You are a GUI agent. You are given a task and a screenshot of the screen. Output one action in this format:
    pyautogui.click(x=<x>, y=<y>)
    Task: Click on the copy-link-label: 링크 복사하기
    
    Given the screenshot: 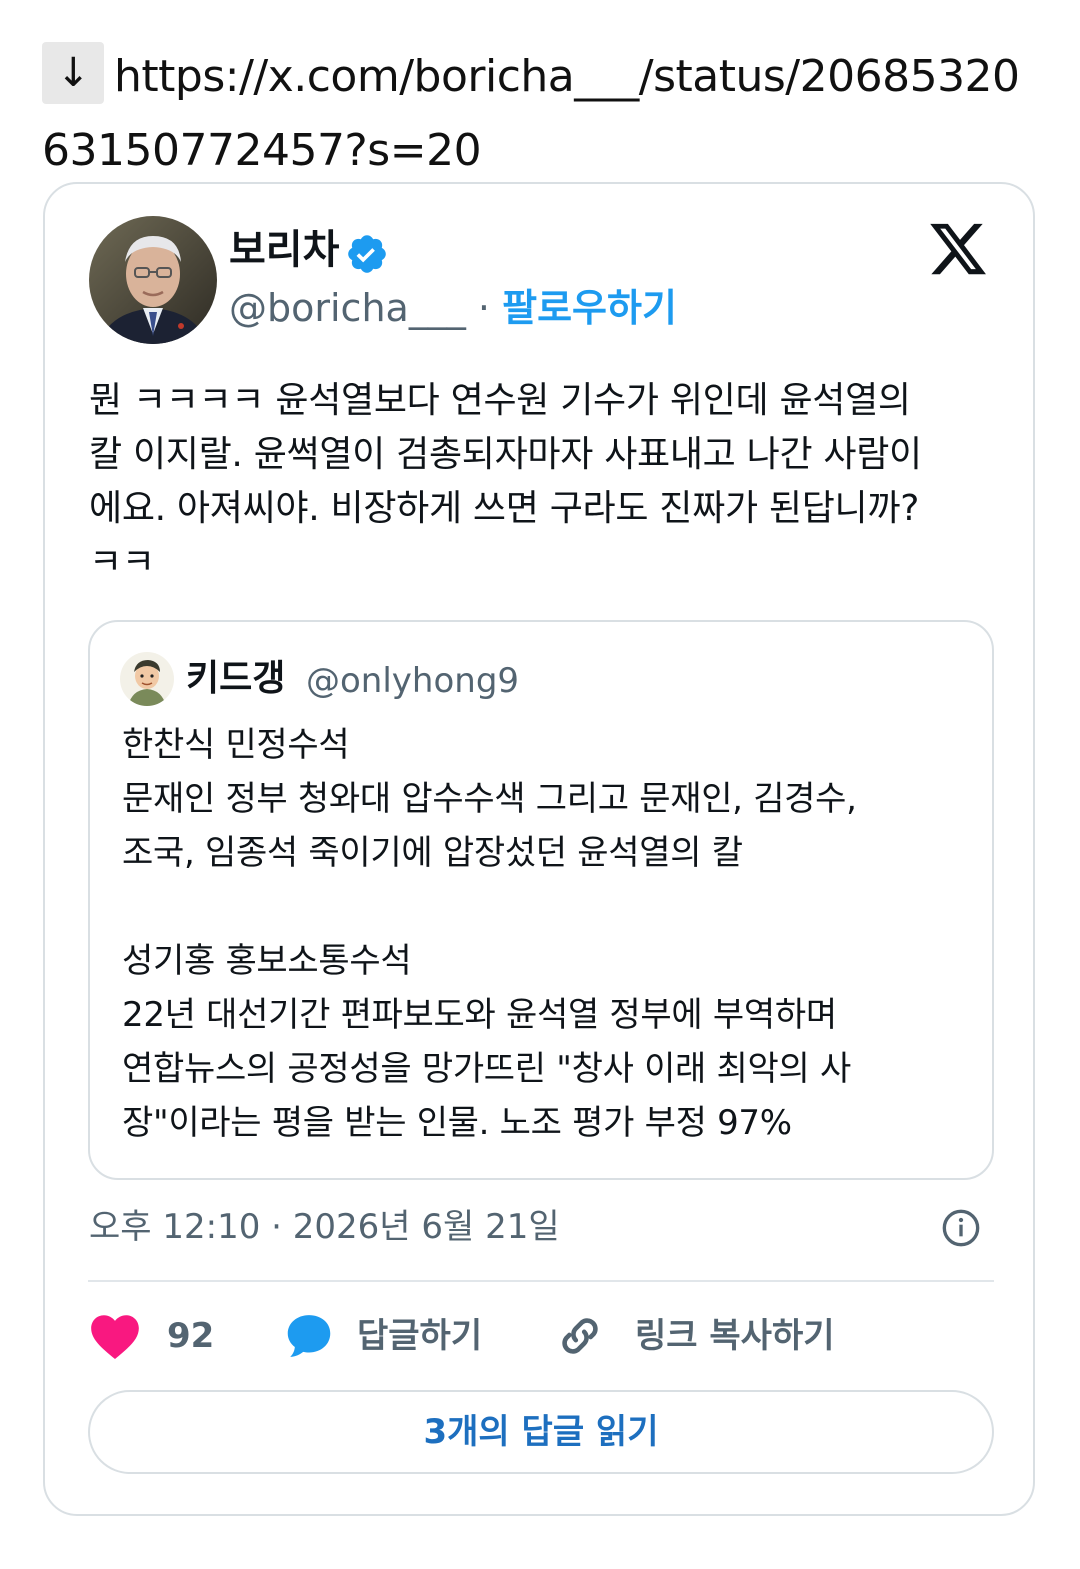 What is the action you would take?
    pyautogui.click(x=735, y=1336)
    